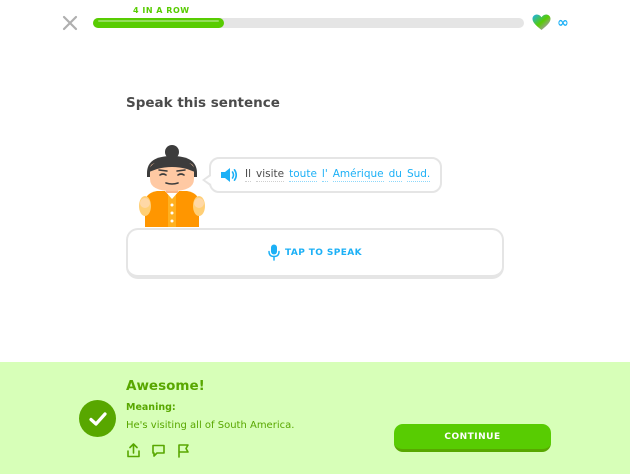  I want to click on close-icon, so click(70, 23).